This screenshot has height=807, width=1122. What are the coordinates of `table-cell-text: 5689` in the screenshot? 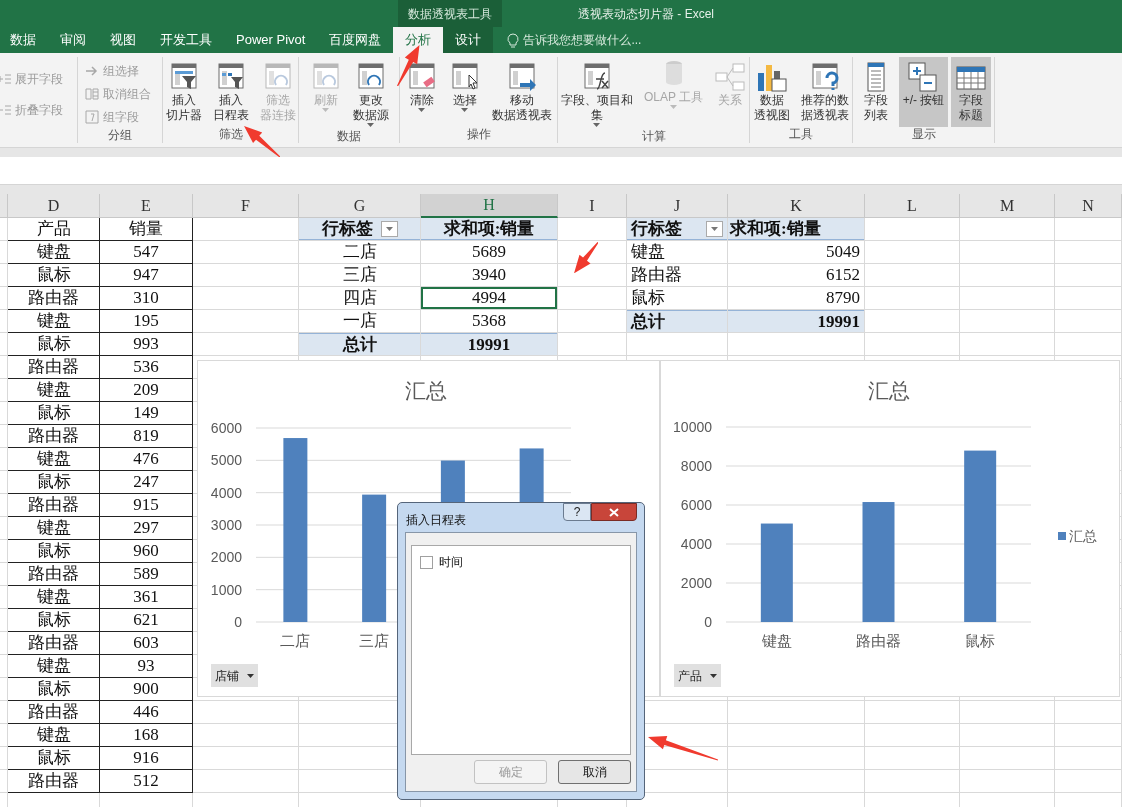 It's located at (489, 252).